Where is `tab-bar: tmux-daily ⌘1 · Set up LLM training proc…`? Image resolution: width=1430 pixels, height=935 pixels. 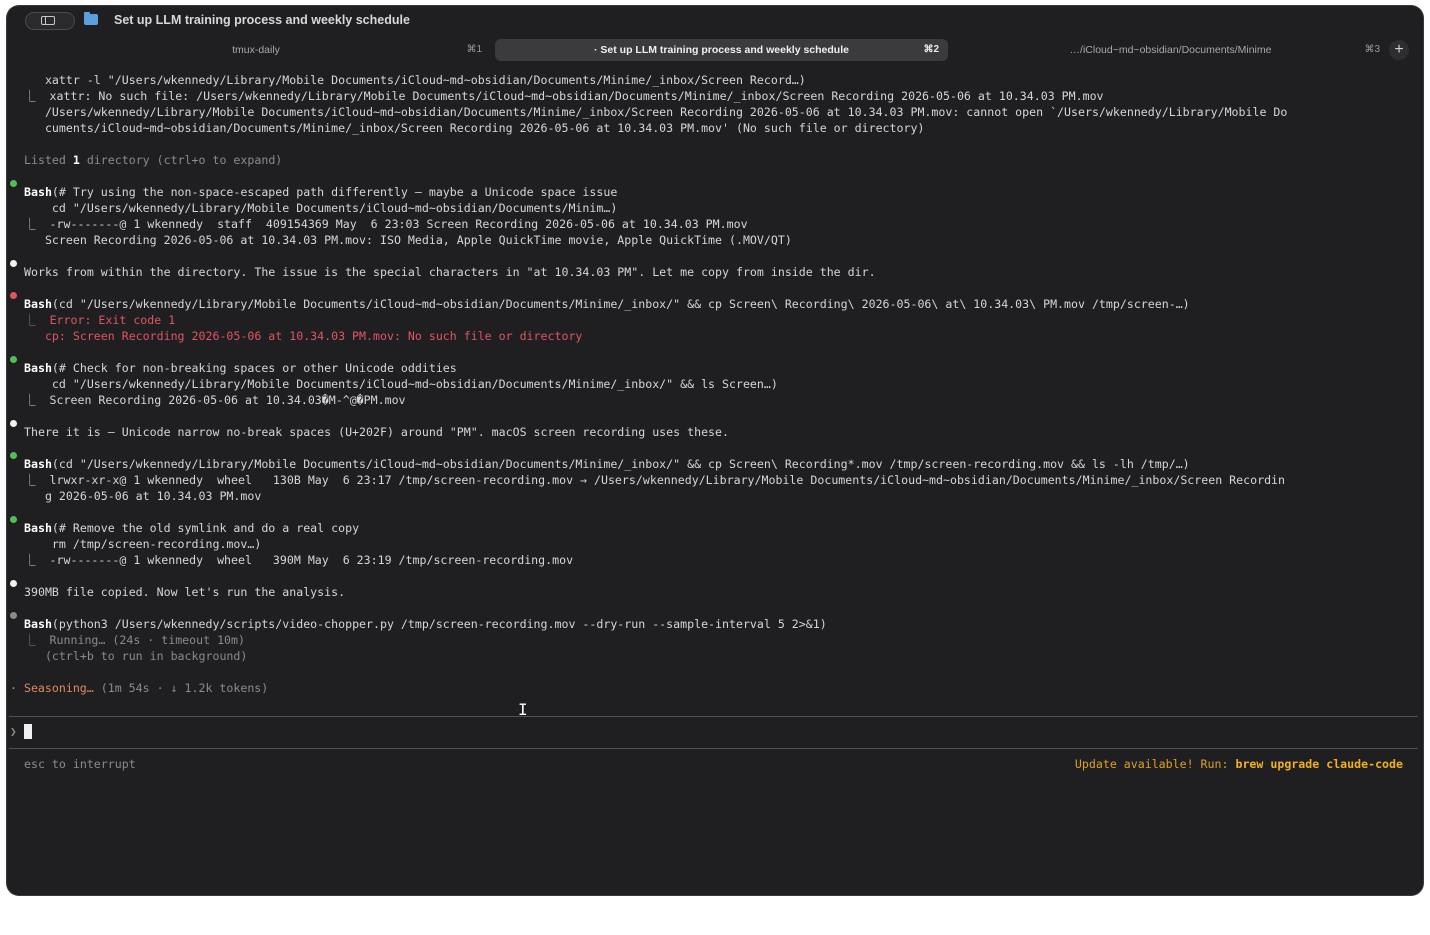
tab-bar: tmux-daily ⌘1 · Set up LLM training proc… is located at coordinates (717, 50).